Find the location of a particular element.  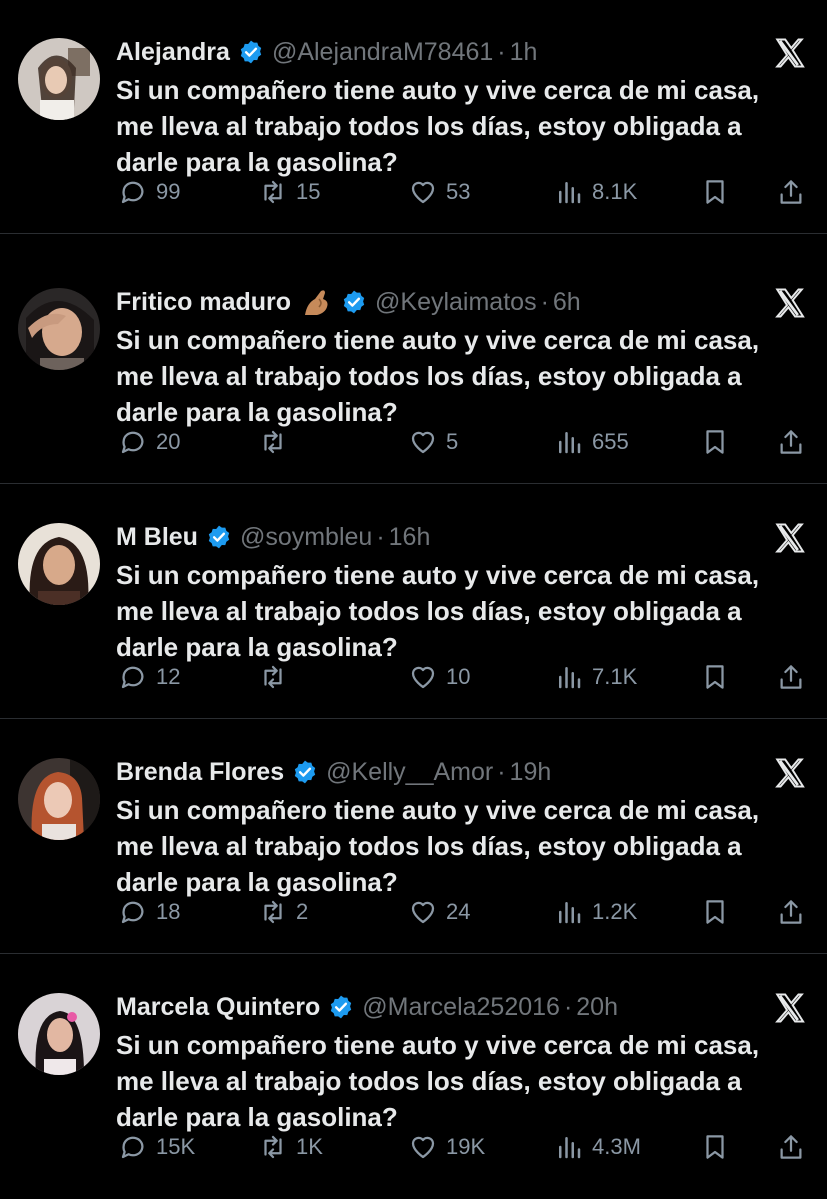

reply-button: 18 is located at coordinates (149, 912).